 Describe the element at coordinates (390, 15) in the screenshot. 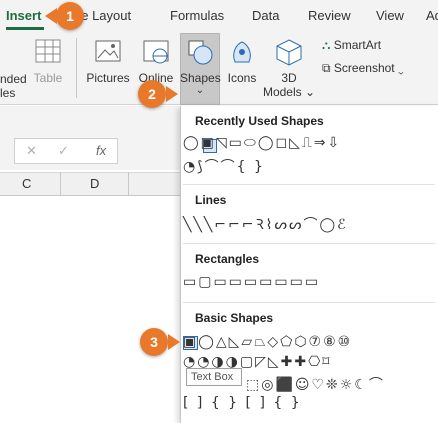

I see `tab-view: View` at that location.